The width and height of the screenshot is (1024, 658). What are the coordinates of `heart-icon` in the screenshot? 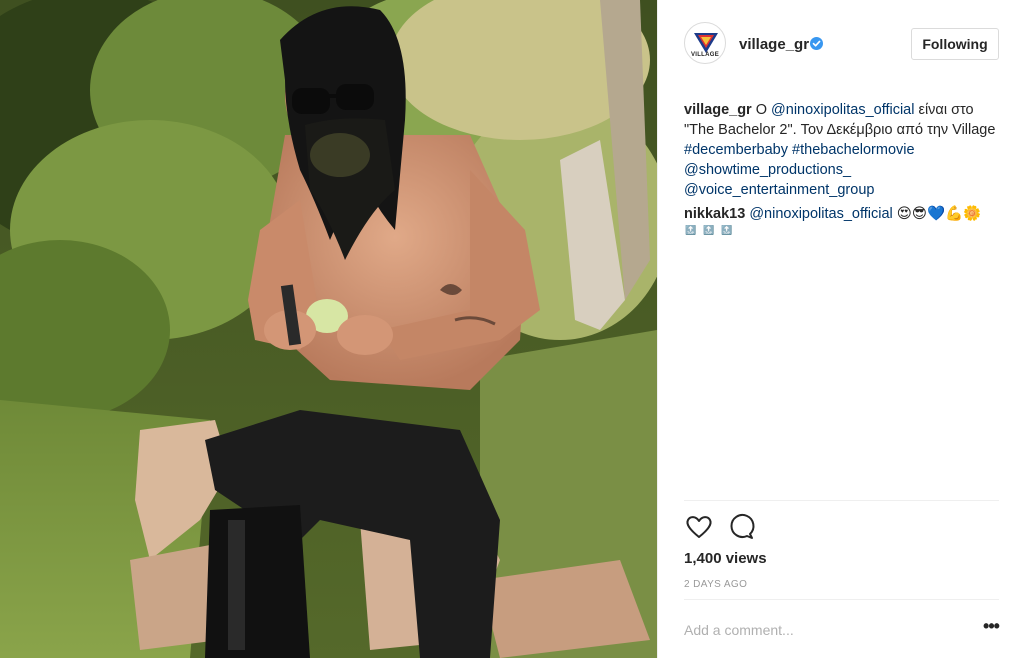 It's located at (699, 527).